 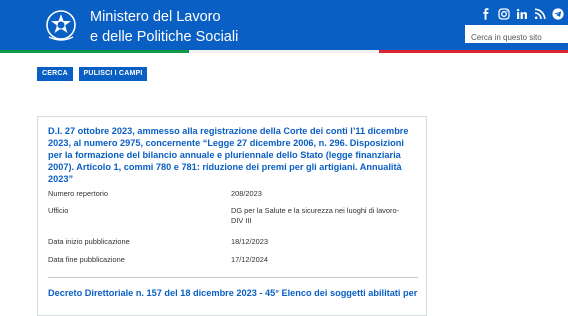 I want to click on field-value: 18/12/2023, so click(x=249, y=241).